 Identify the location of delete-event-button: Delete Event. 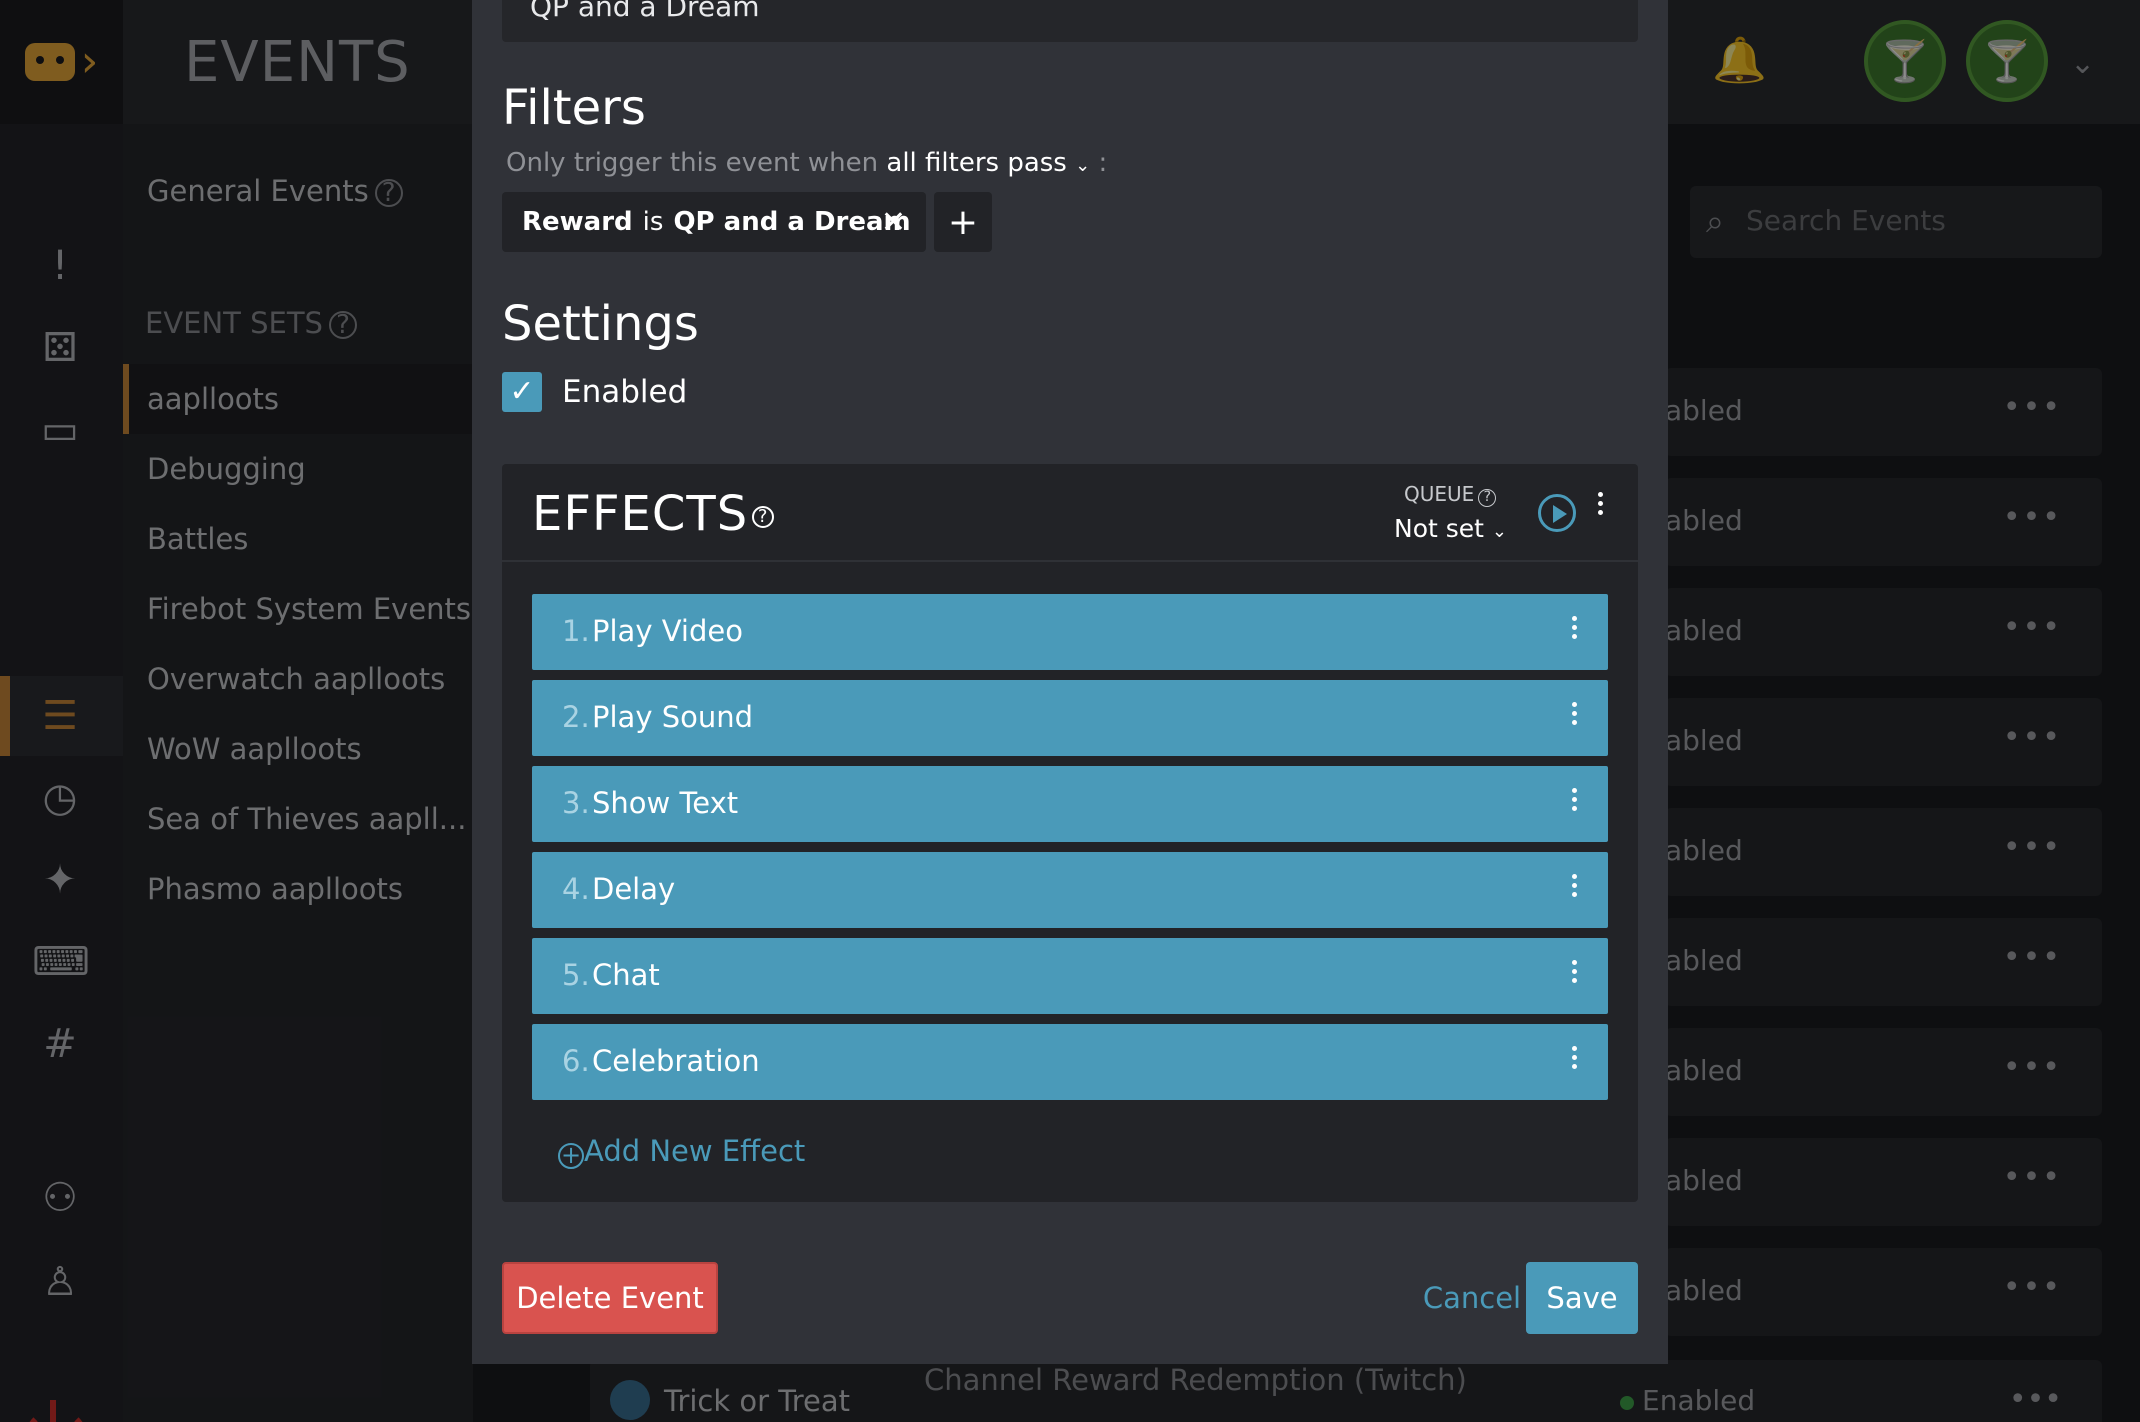
(610, 1298).